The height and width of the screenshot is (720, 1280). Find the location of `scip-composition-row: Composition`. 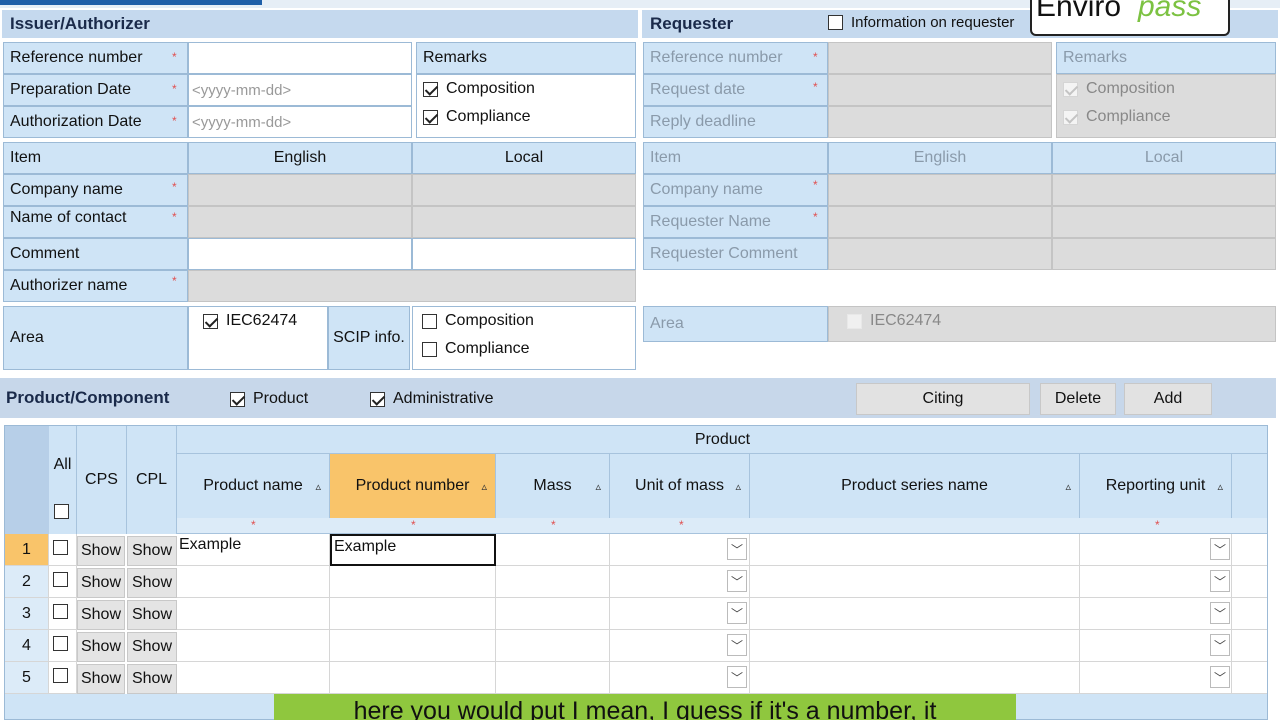

scip-composition-row: Composition is located at coordinates (478, 321).